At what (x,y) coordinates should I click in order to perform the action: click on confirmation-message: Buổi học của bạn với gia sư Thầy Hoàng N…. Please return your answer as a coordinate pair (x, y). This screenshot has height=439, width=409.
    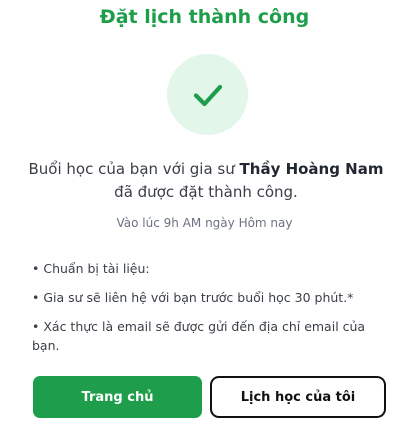
    Looking at the image, I should click on (206, 181).